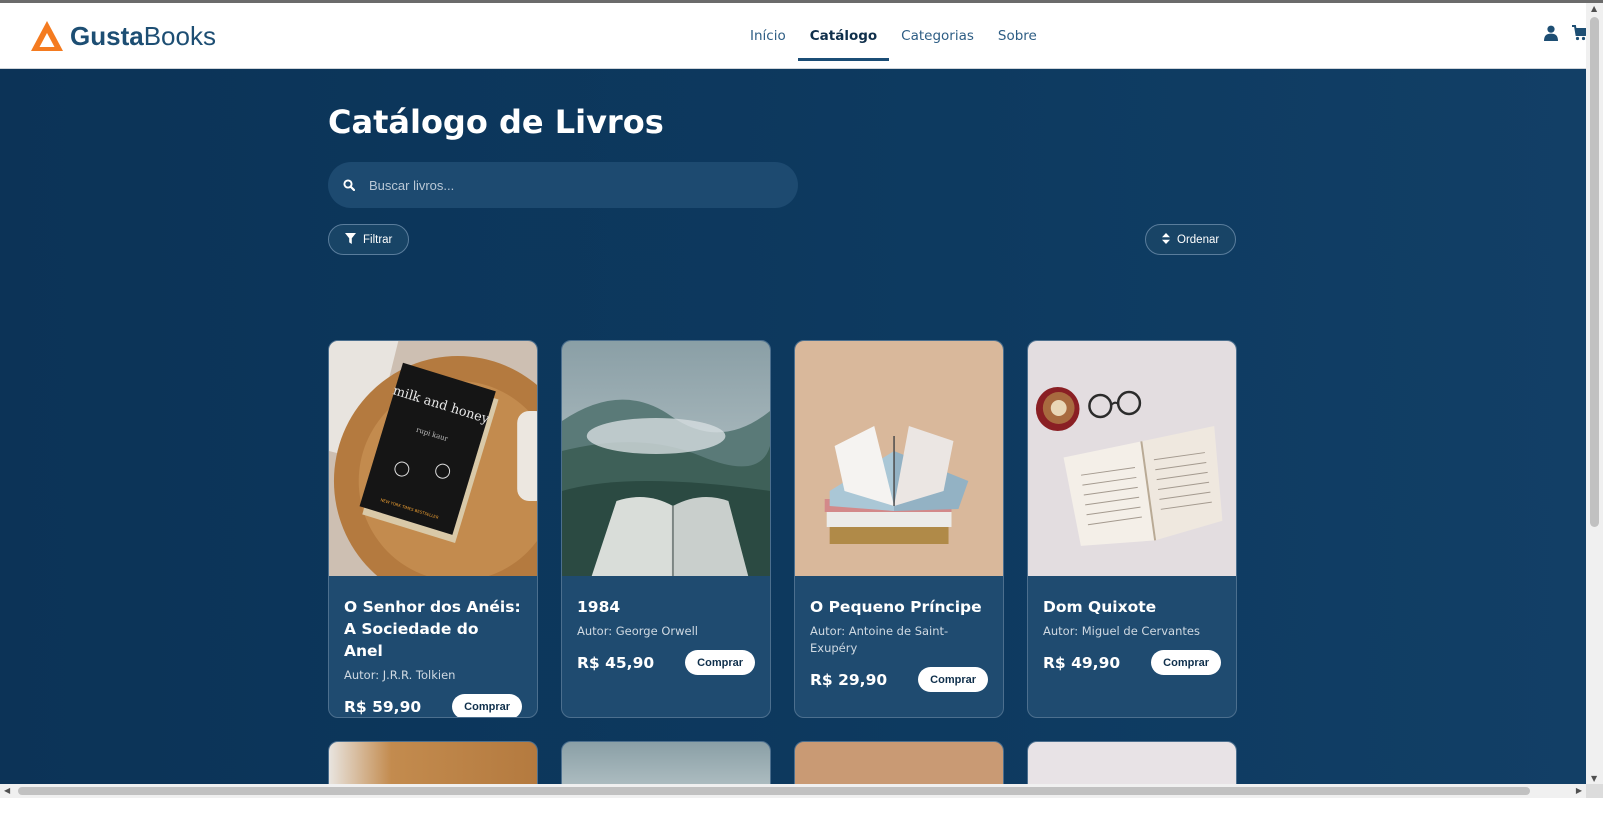 The image size is (1603, 815). I want to click on nav-link-categorias: Categorias, so click(937, 36).